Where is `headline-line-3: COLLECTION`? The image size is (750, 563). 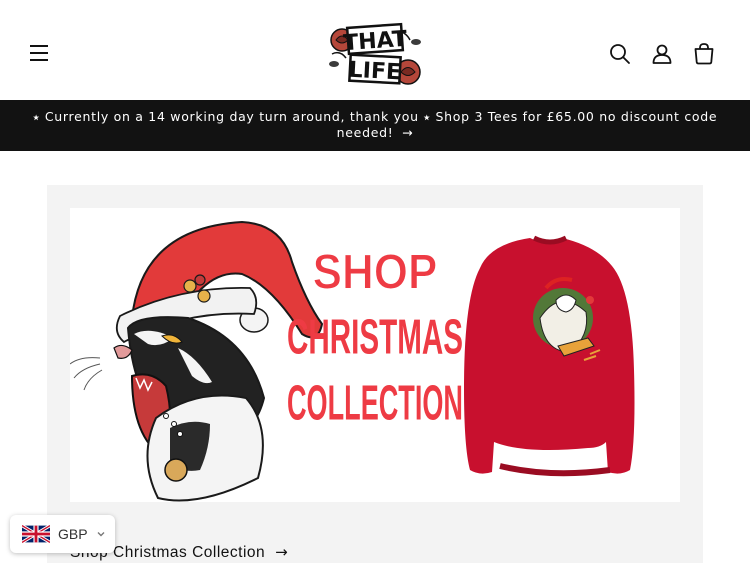 headline-line-3: COLLECTION is located at coordinates (375, 402).